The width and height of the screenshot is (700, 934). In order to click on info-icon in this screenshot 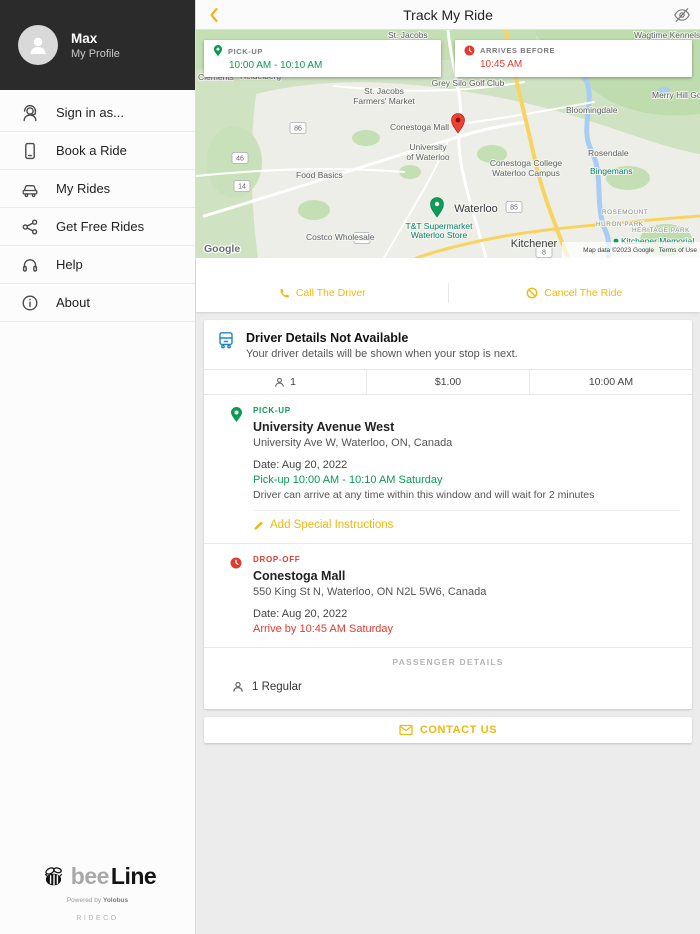, I will do `click(30, 302)`.